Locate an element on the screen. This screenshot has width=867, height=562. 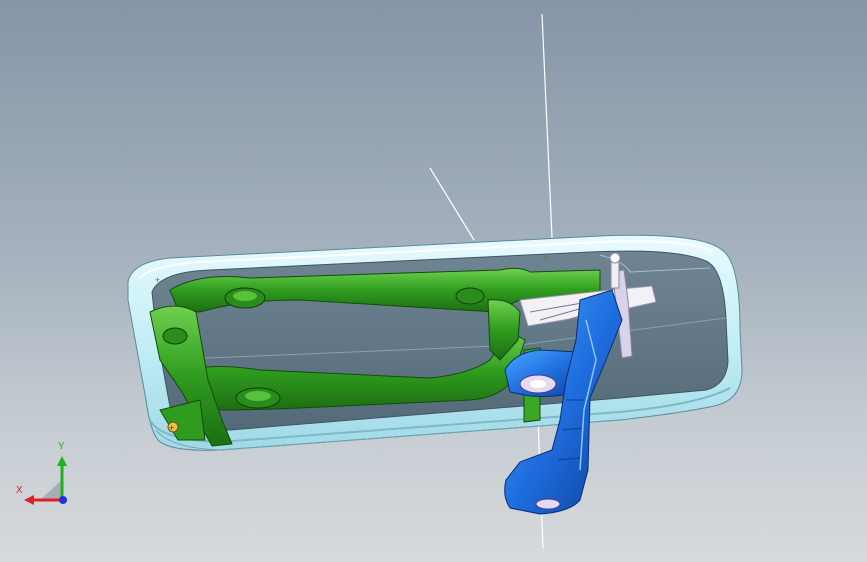
axis-line-vertical is located at coordinates (547, 126).